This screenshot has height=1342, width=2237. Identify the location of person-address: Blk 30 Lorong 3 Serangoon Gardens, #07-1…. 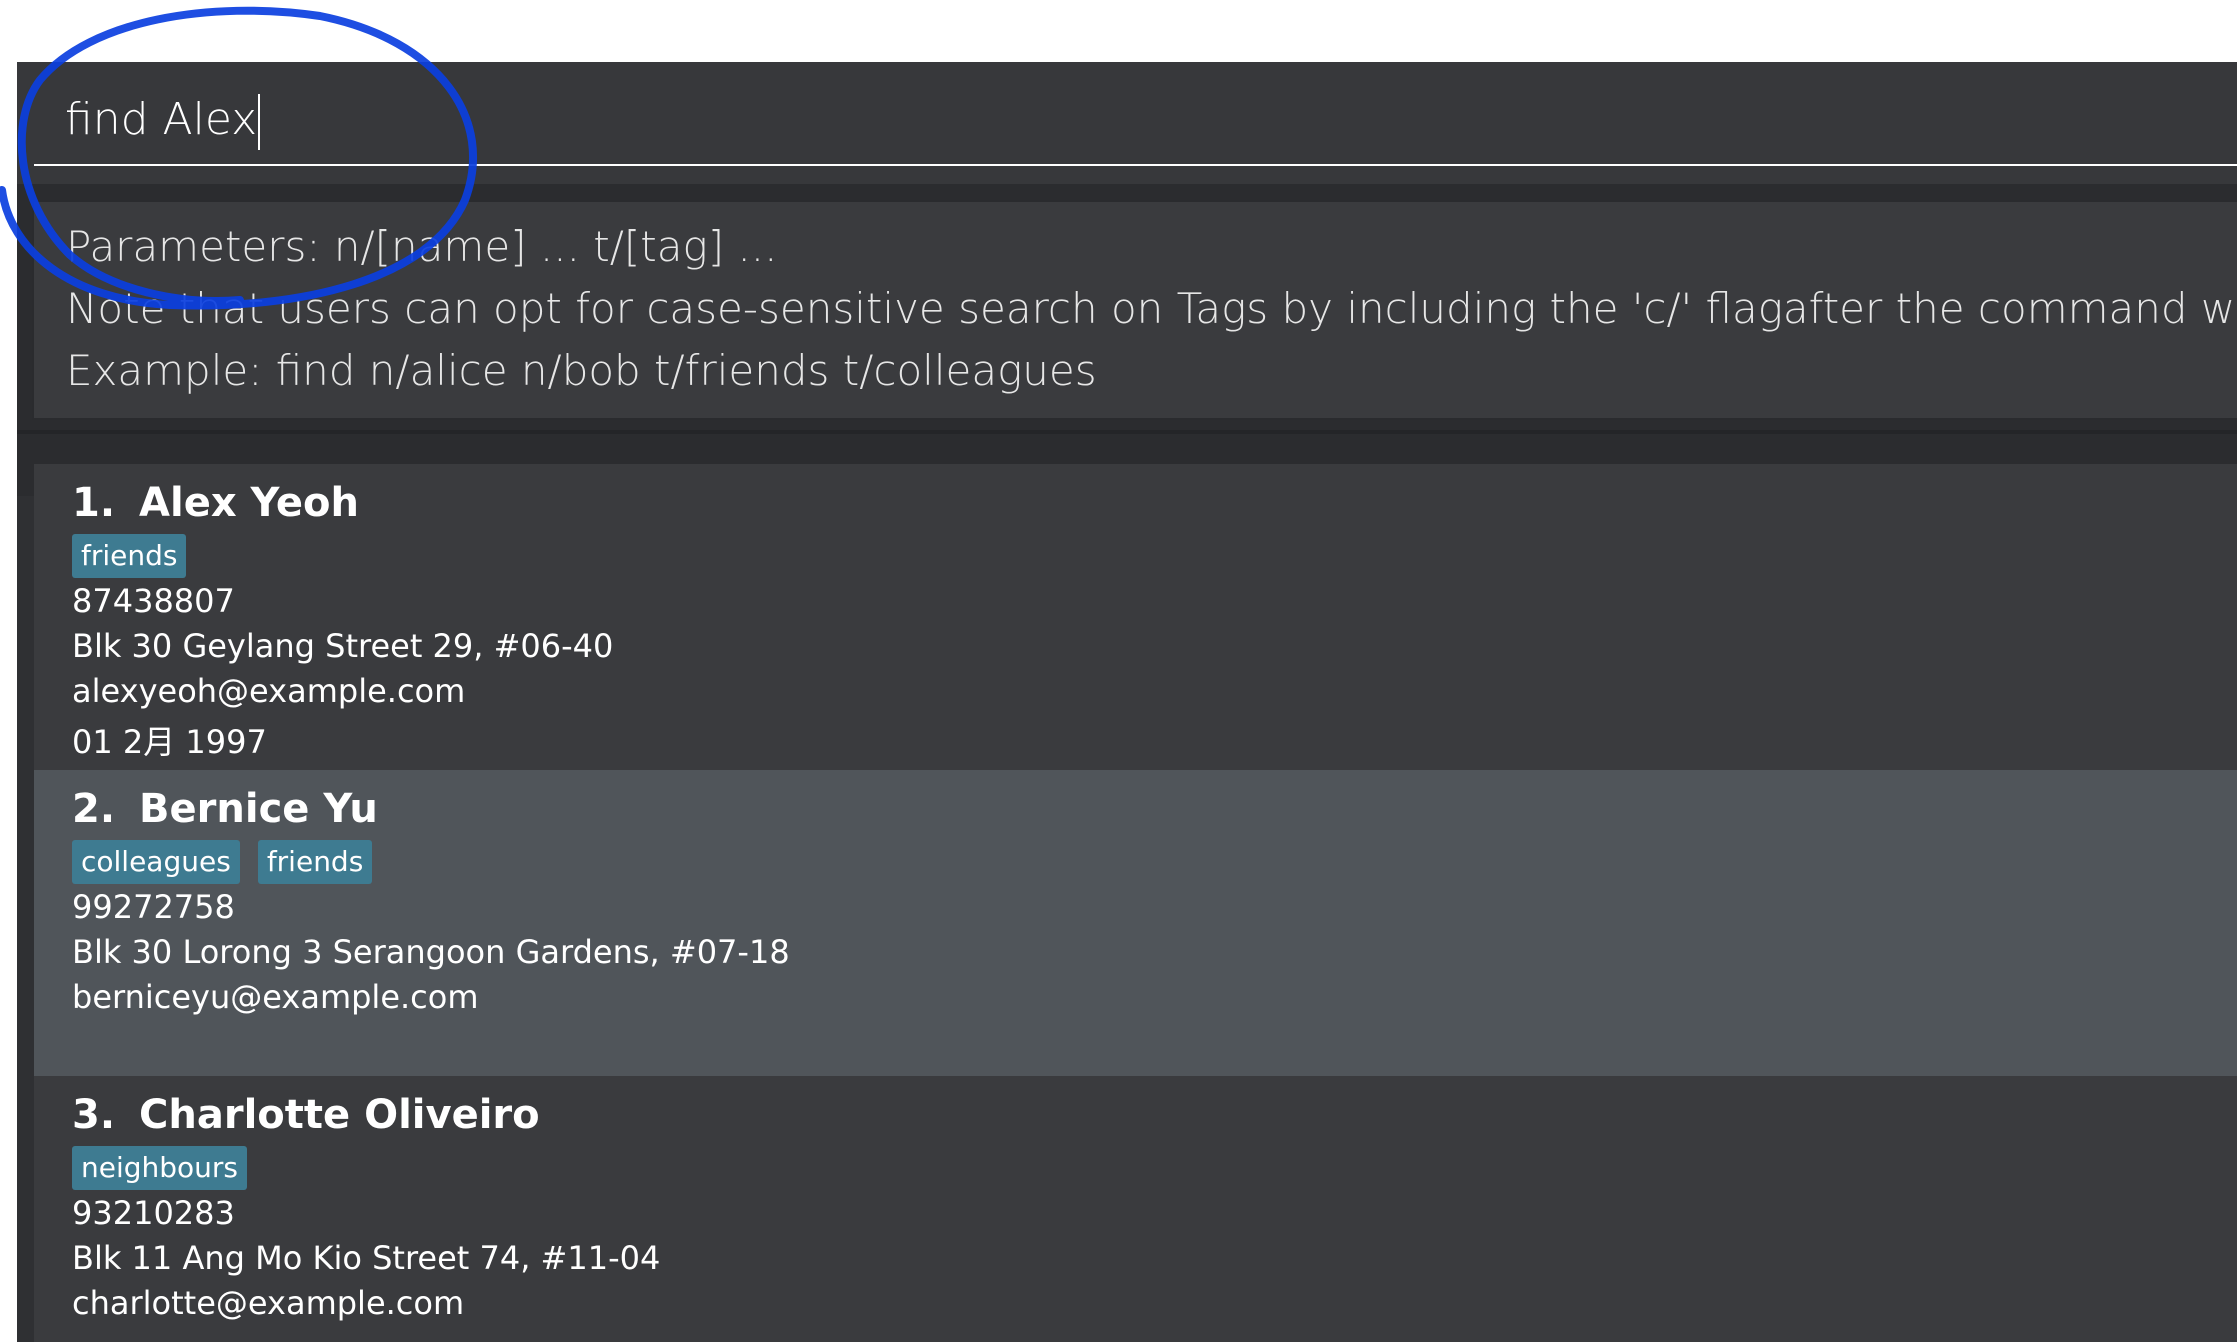
(431, 952).